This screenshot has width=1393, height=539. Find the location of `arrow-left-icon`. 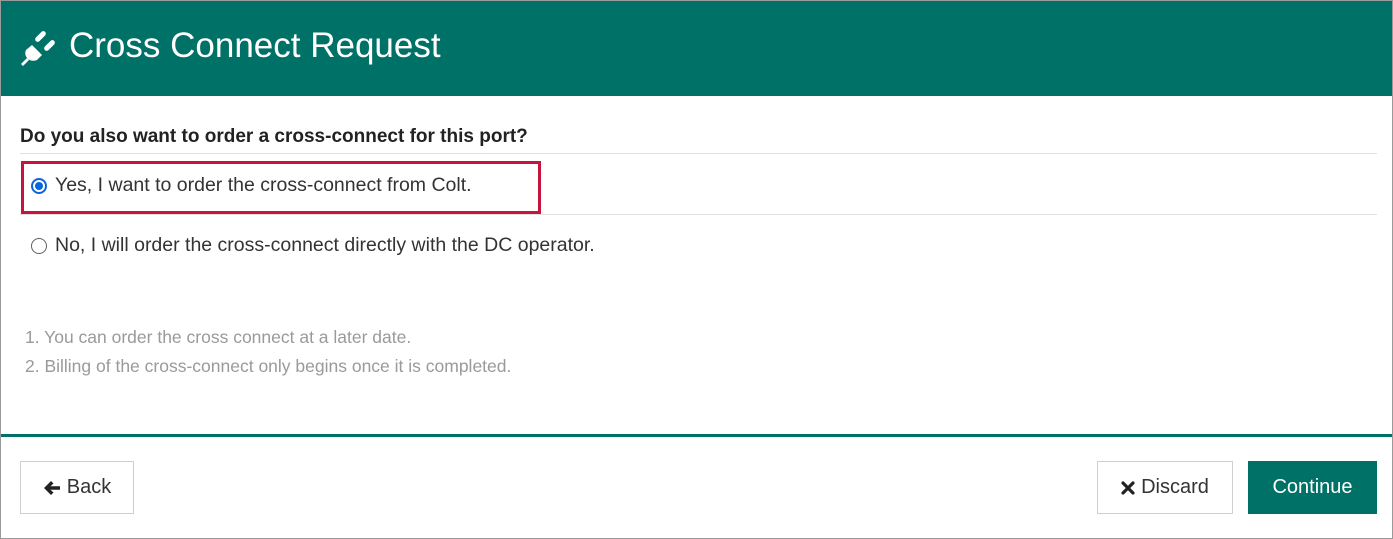

arrow-left-icon is located at coordinates (52, 488).